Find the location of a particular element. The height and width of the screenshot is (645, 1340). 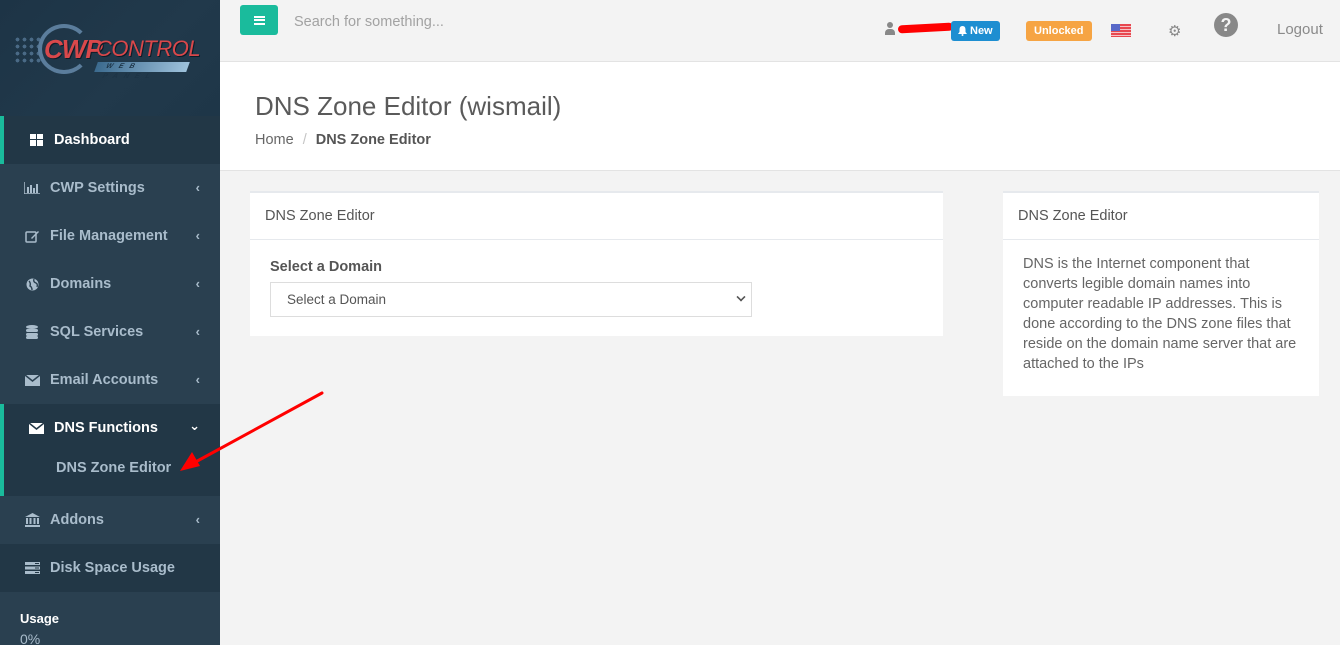

unlocked-badge: Unlocked is located at coordinates (1059, 31).